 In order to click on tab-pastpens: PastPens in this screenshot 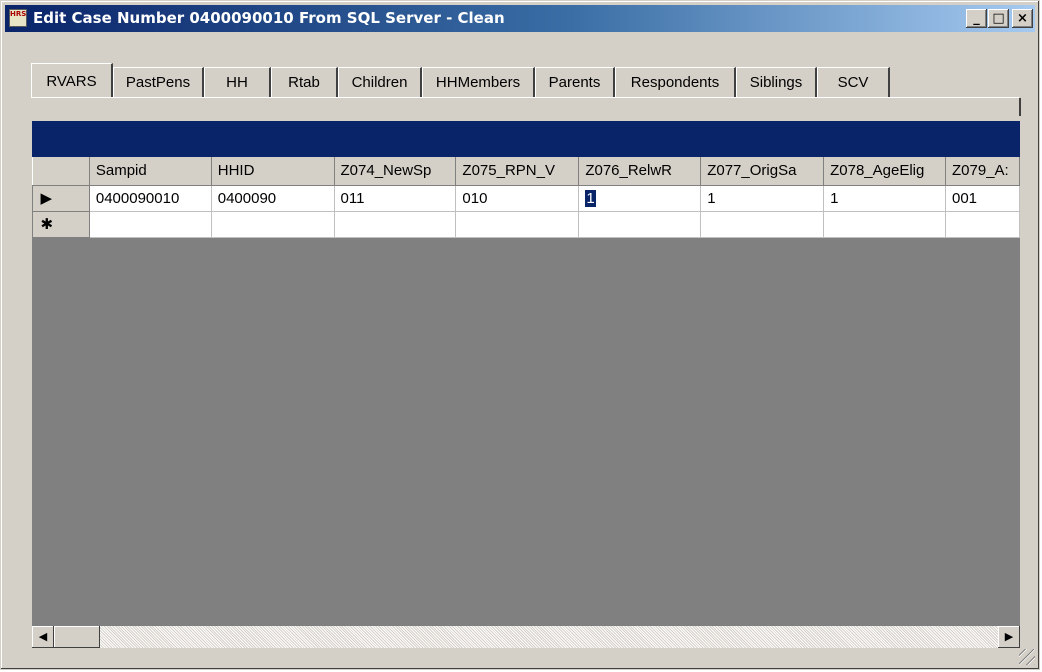, I will do `click(158, 82)`.